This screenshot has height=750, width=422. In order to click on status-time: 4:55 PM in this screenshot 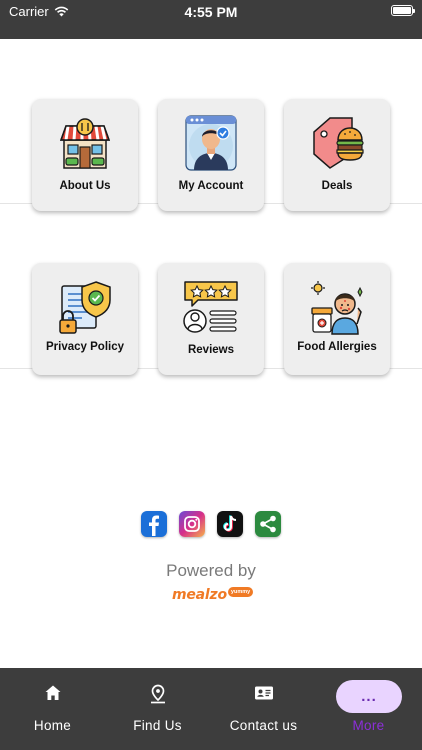, I will do `click(211, 12)`.